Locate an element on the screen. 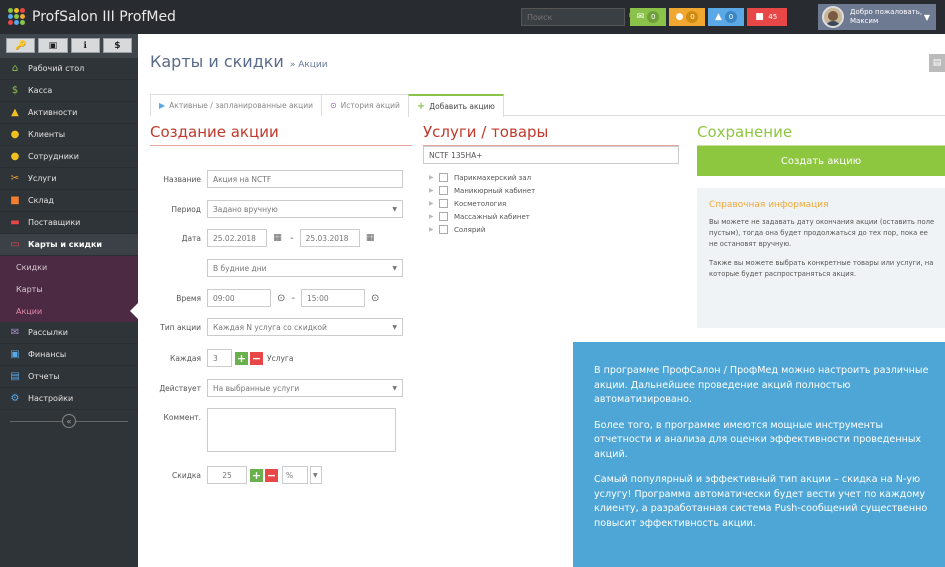  sidebar-item: ● Сотрудники is located at coordinates (69, 157).